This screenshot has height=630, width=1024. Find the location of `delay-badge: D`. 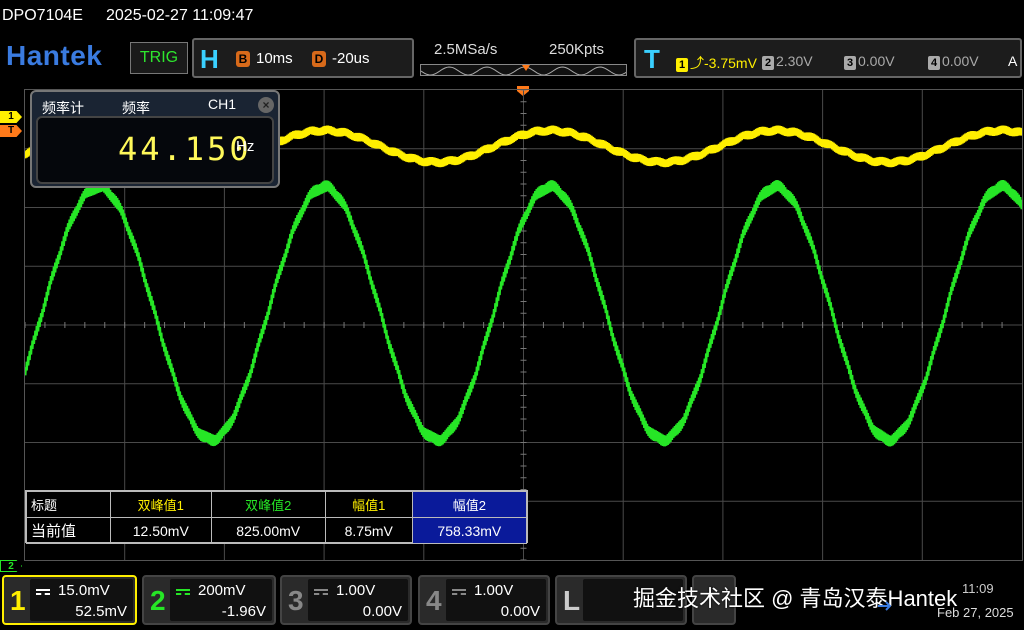

delay-badge: D is located at coordinates (319, 59).